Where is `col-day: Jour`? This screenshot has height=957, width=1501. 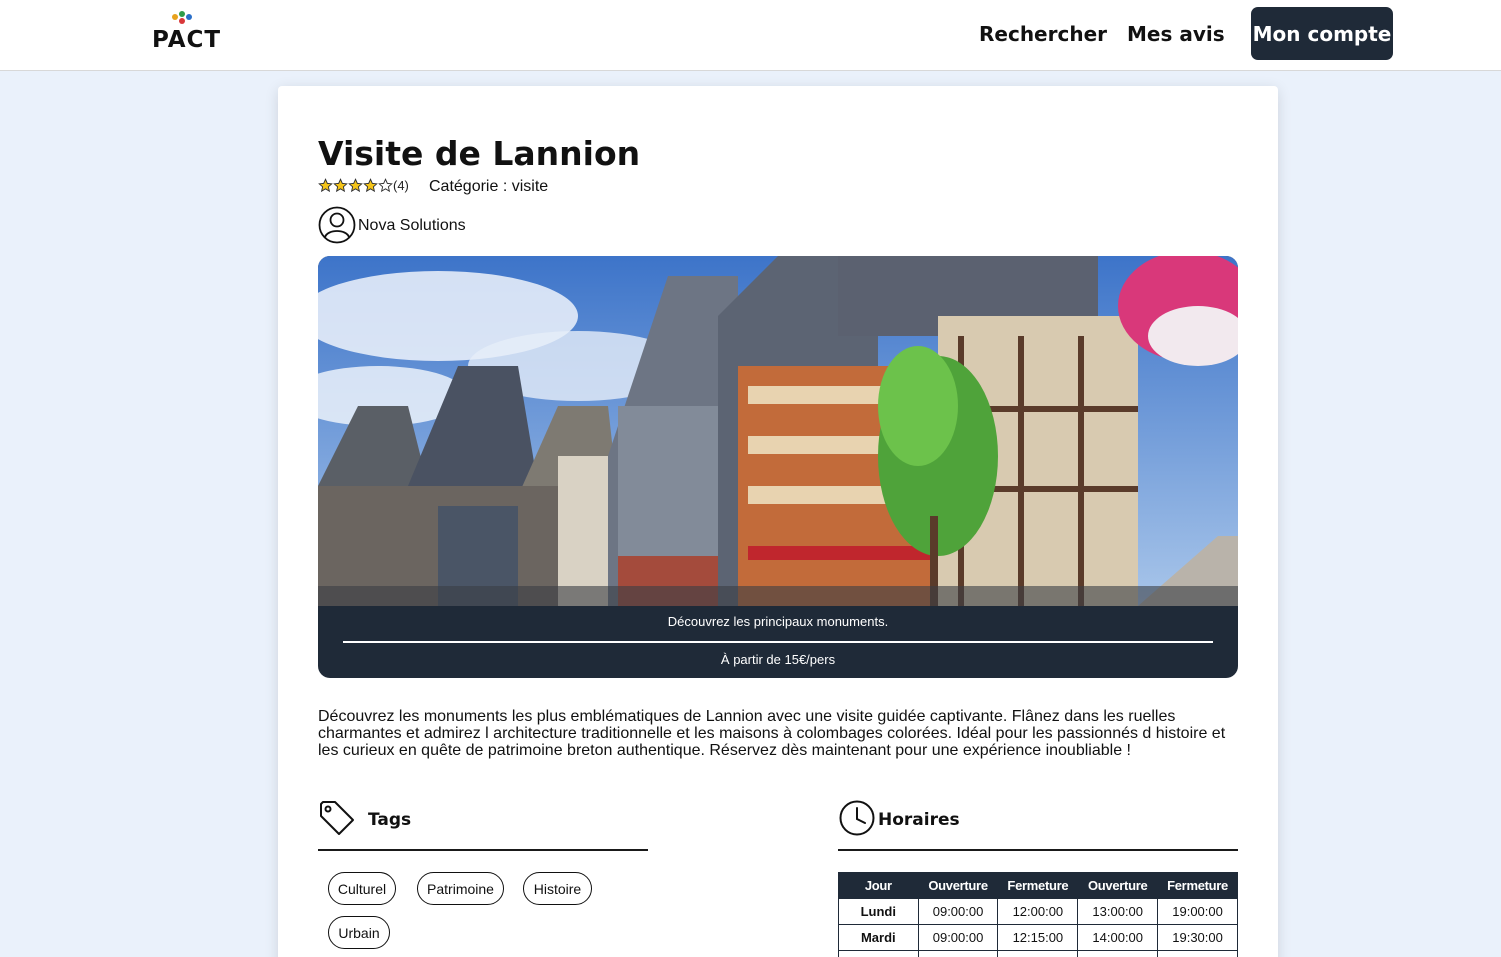
col-day: Jour is located at coordinates (878, 885).